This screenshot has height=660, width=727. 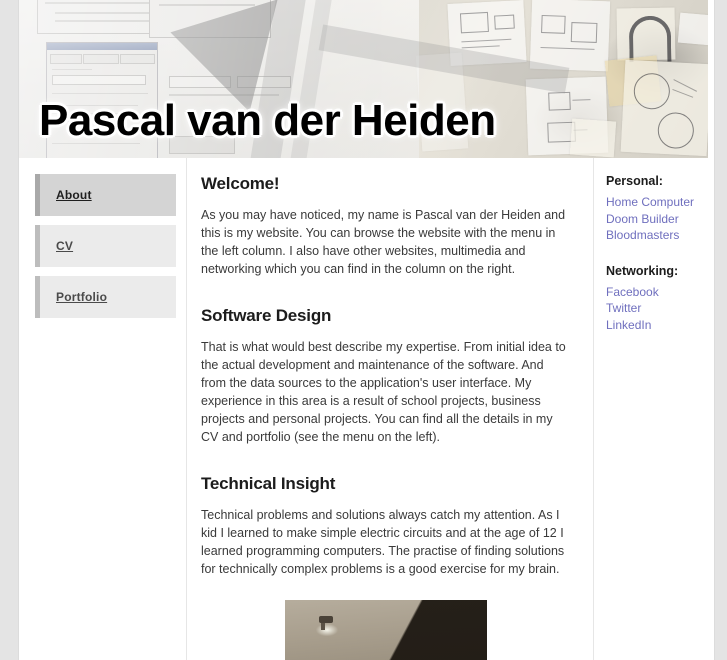 What do you see at coordinates (105, 297) in the screenshot?
I see `sidebar-item-portfolio: Portfolio` at bounding box center [105, 297].